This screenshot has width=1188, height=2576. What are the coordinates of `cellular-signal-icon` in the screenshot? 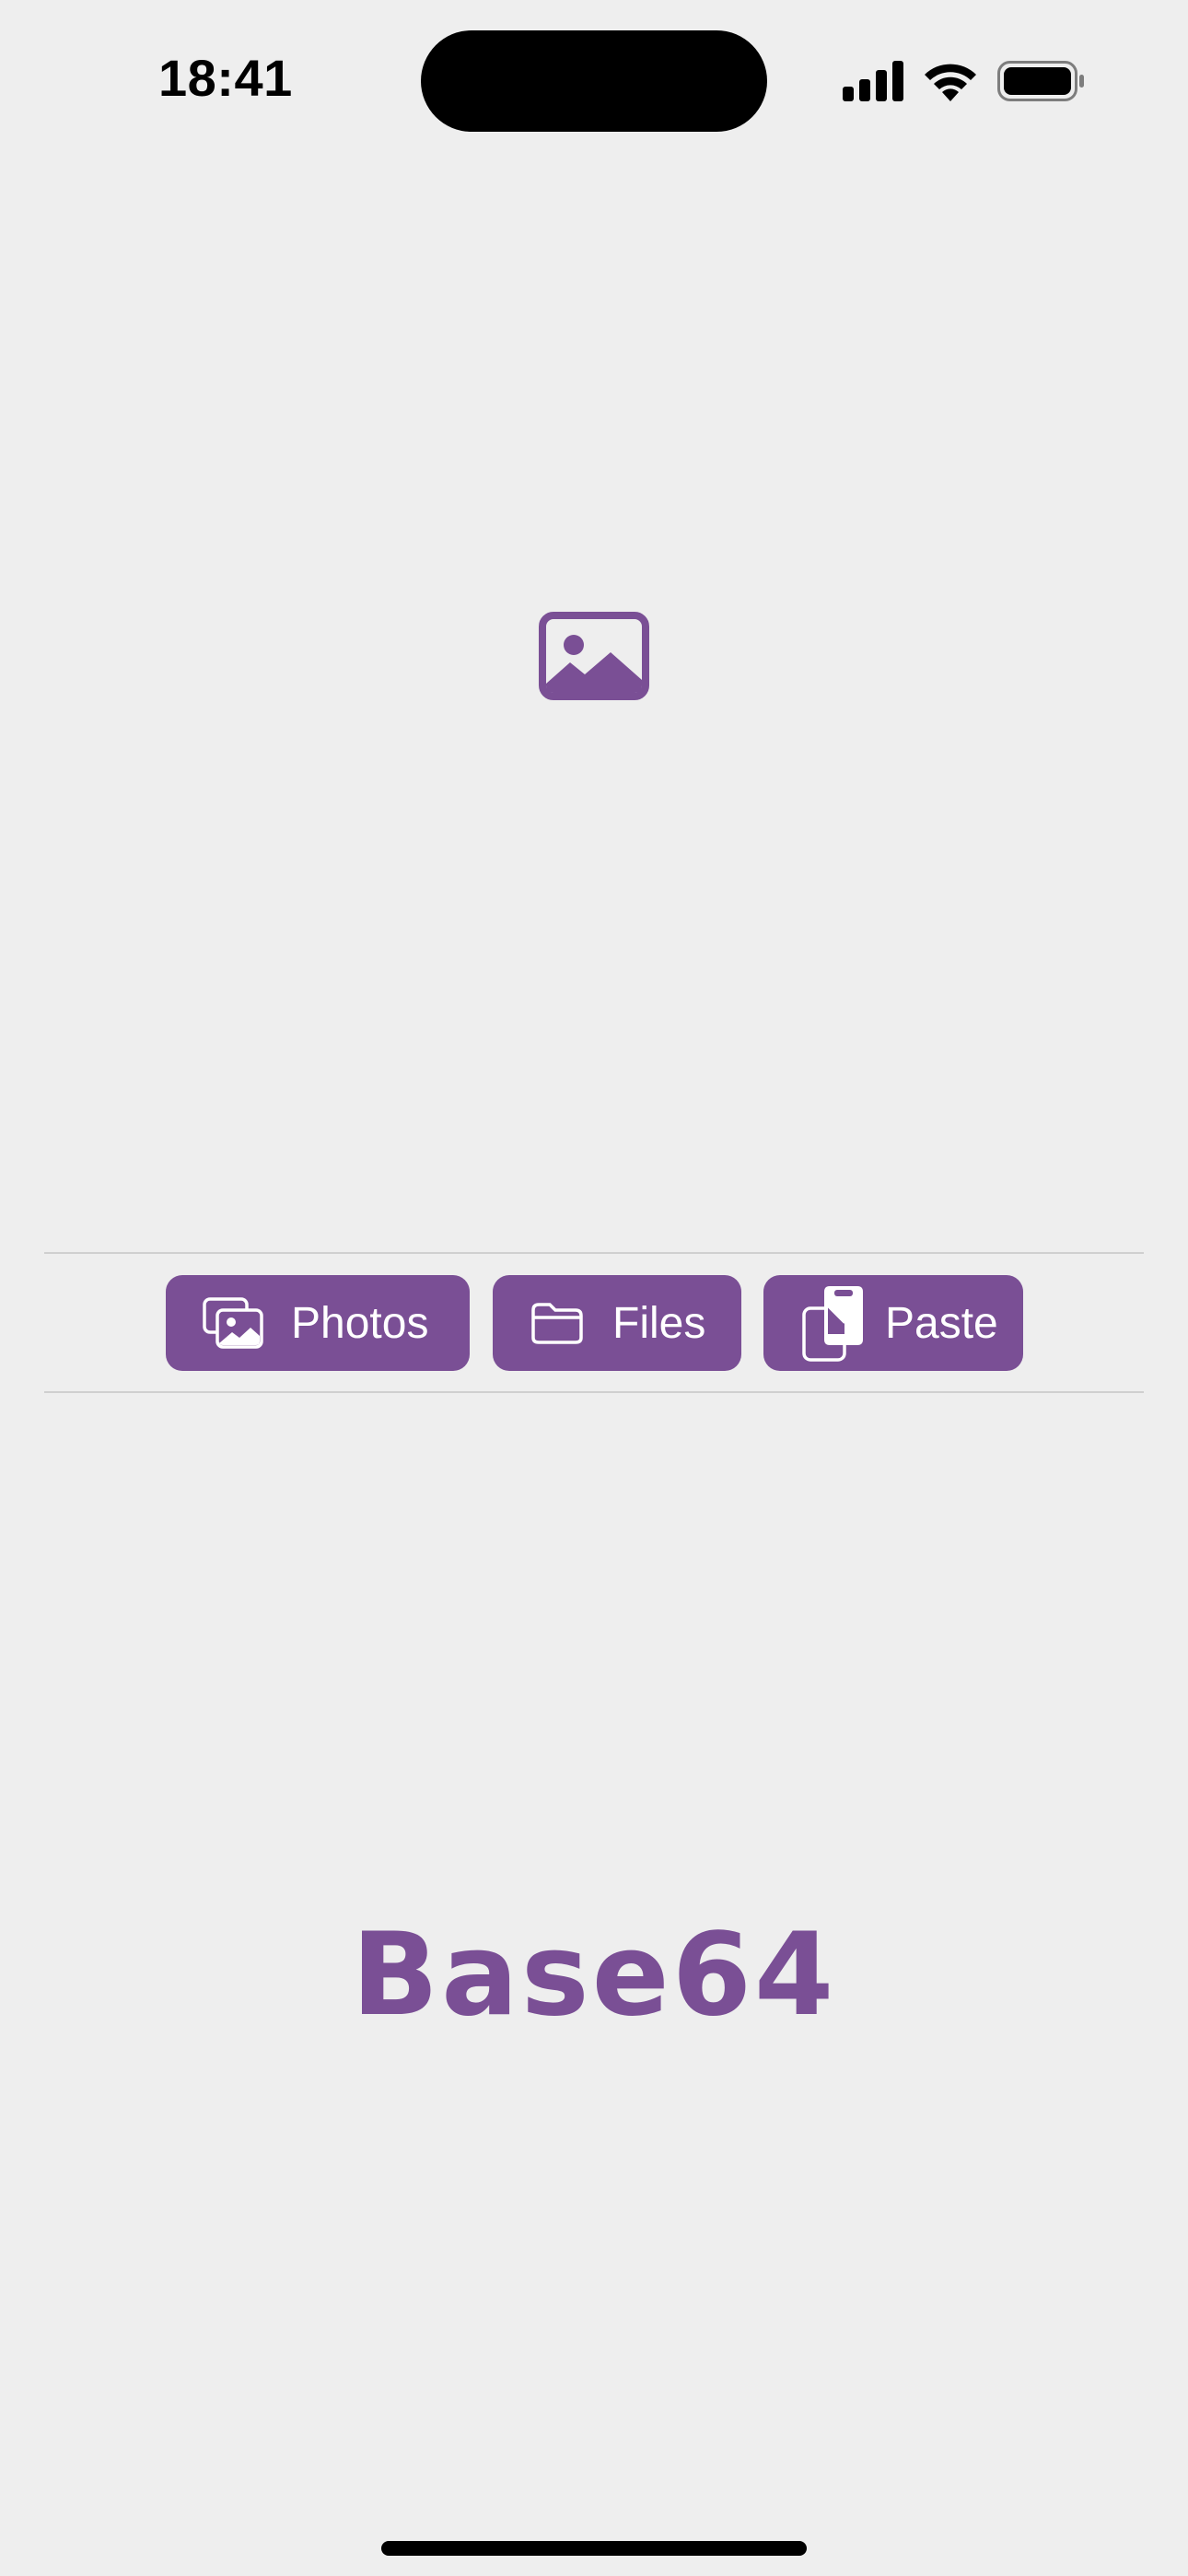 It's located at (873, 81).